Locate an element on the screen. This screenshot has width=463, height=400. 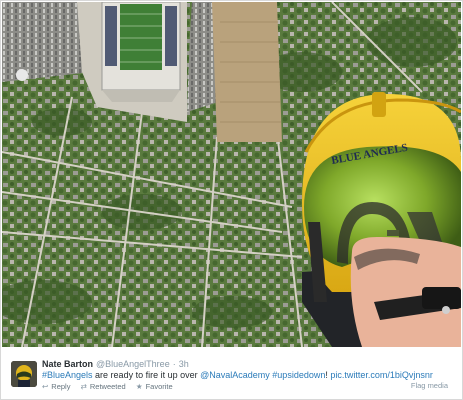
tweet-actions: ↩ Reply ⇄ Retweeted ★ Favorite is located at coordinates (111, 386).